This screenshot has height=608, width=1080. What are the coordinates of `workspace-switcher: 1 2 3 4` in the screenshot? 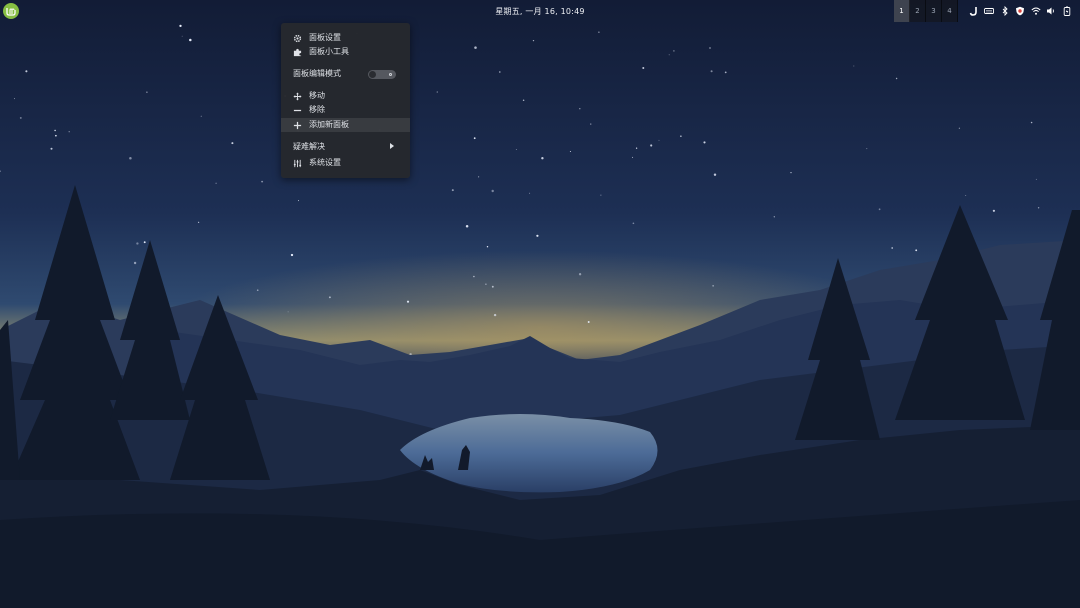 It's located at (926, 11).